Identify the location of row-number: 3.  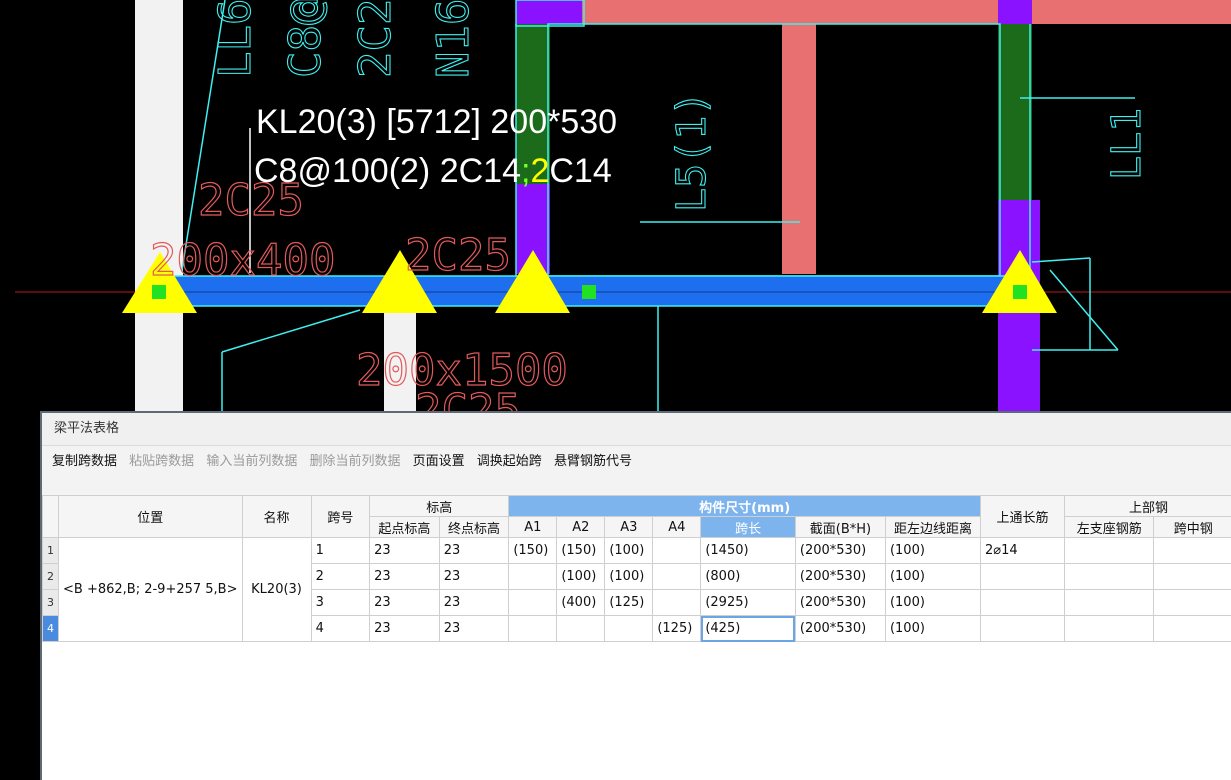
(50, 602).